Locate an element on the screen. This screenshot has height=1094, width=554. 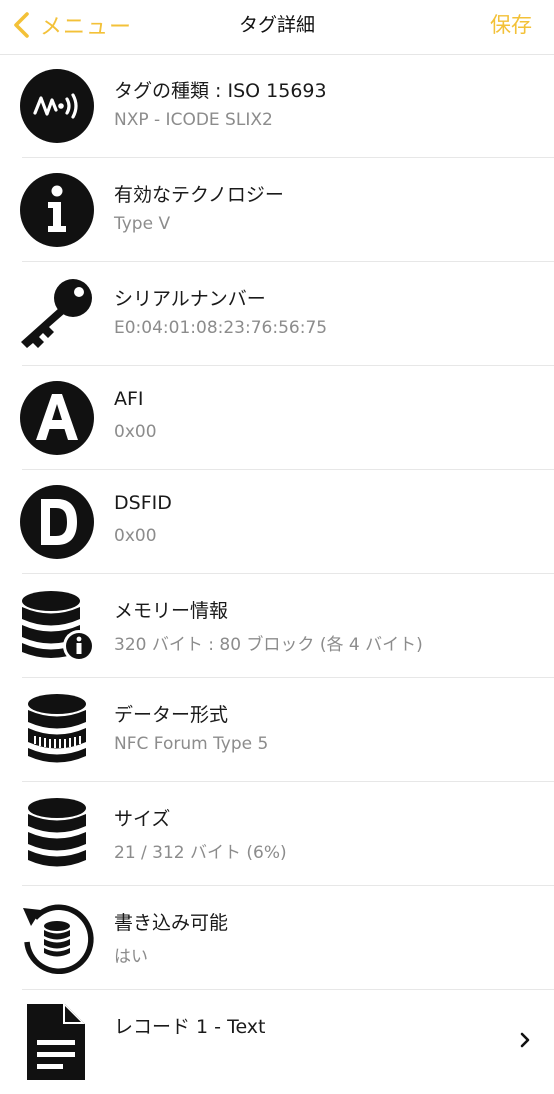
document-icon is located at coordinates (57, 1042).